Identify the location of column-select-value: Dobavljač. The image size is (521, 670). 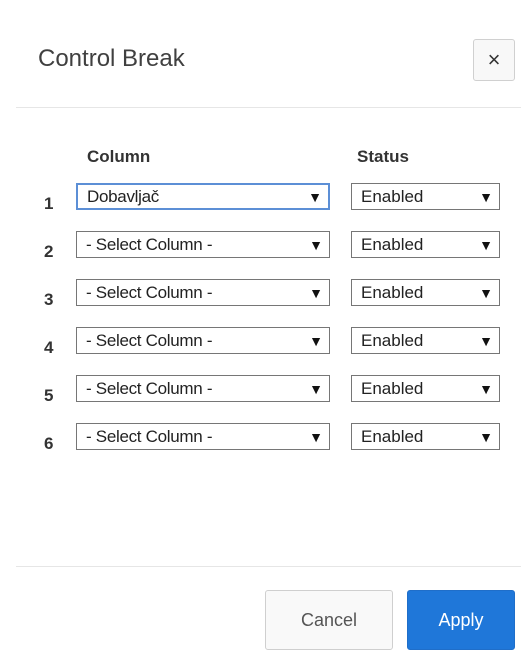
(123, 196).